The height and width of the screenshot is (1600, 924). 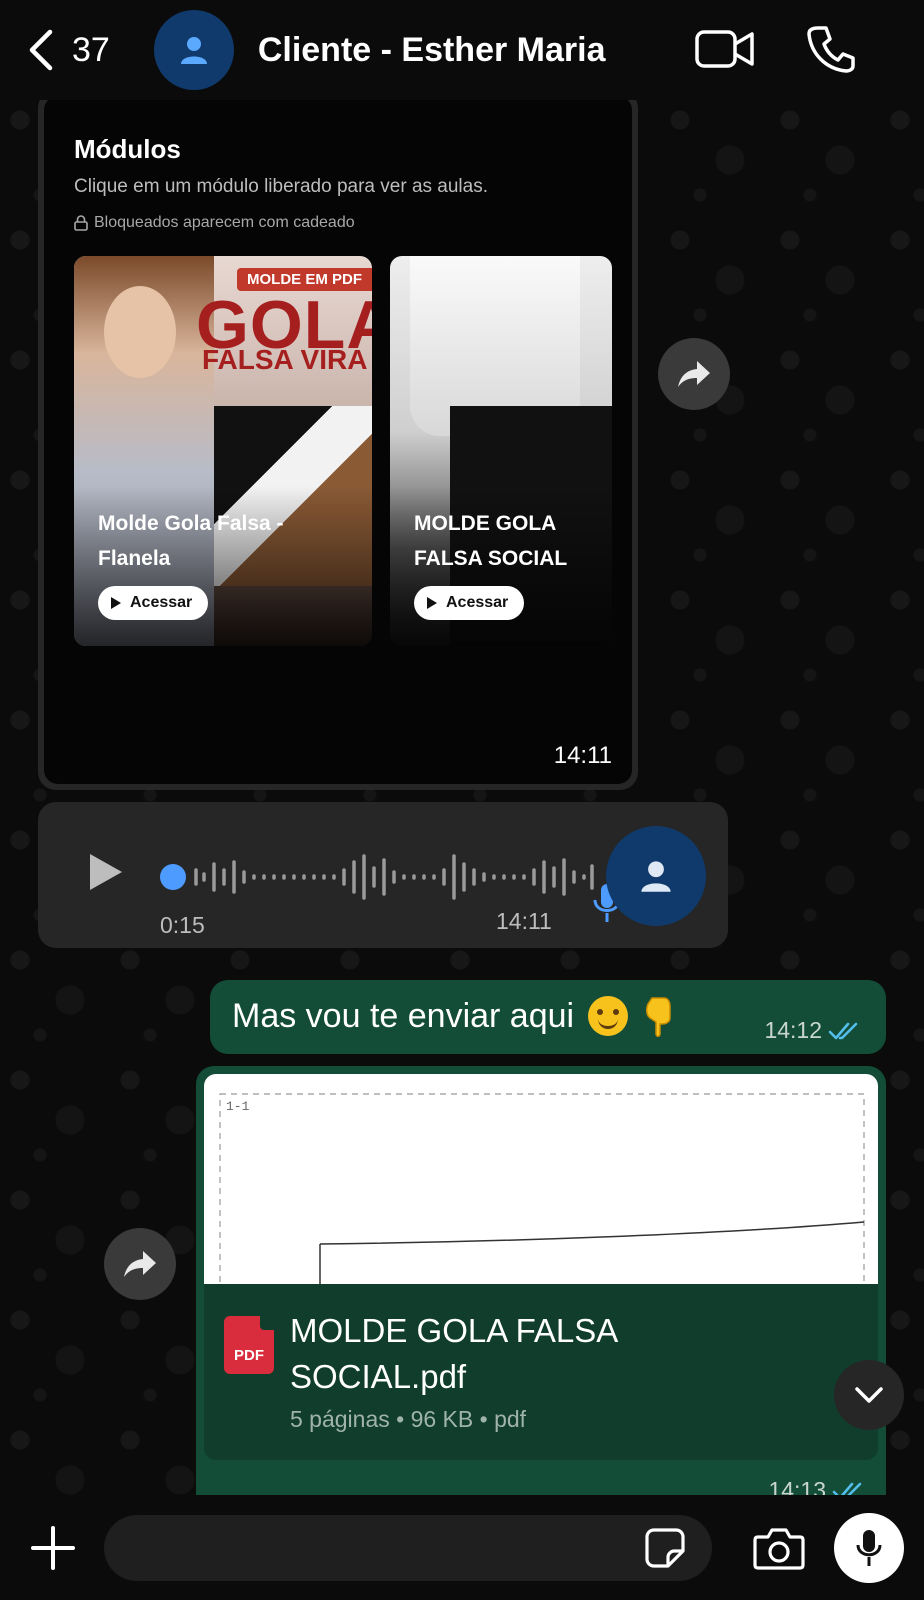 What do you see at coordinates (843, 1030) in the screenshot?
I see `read-ticks-icon` at bounding box center [843, 1030].